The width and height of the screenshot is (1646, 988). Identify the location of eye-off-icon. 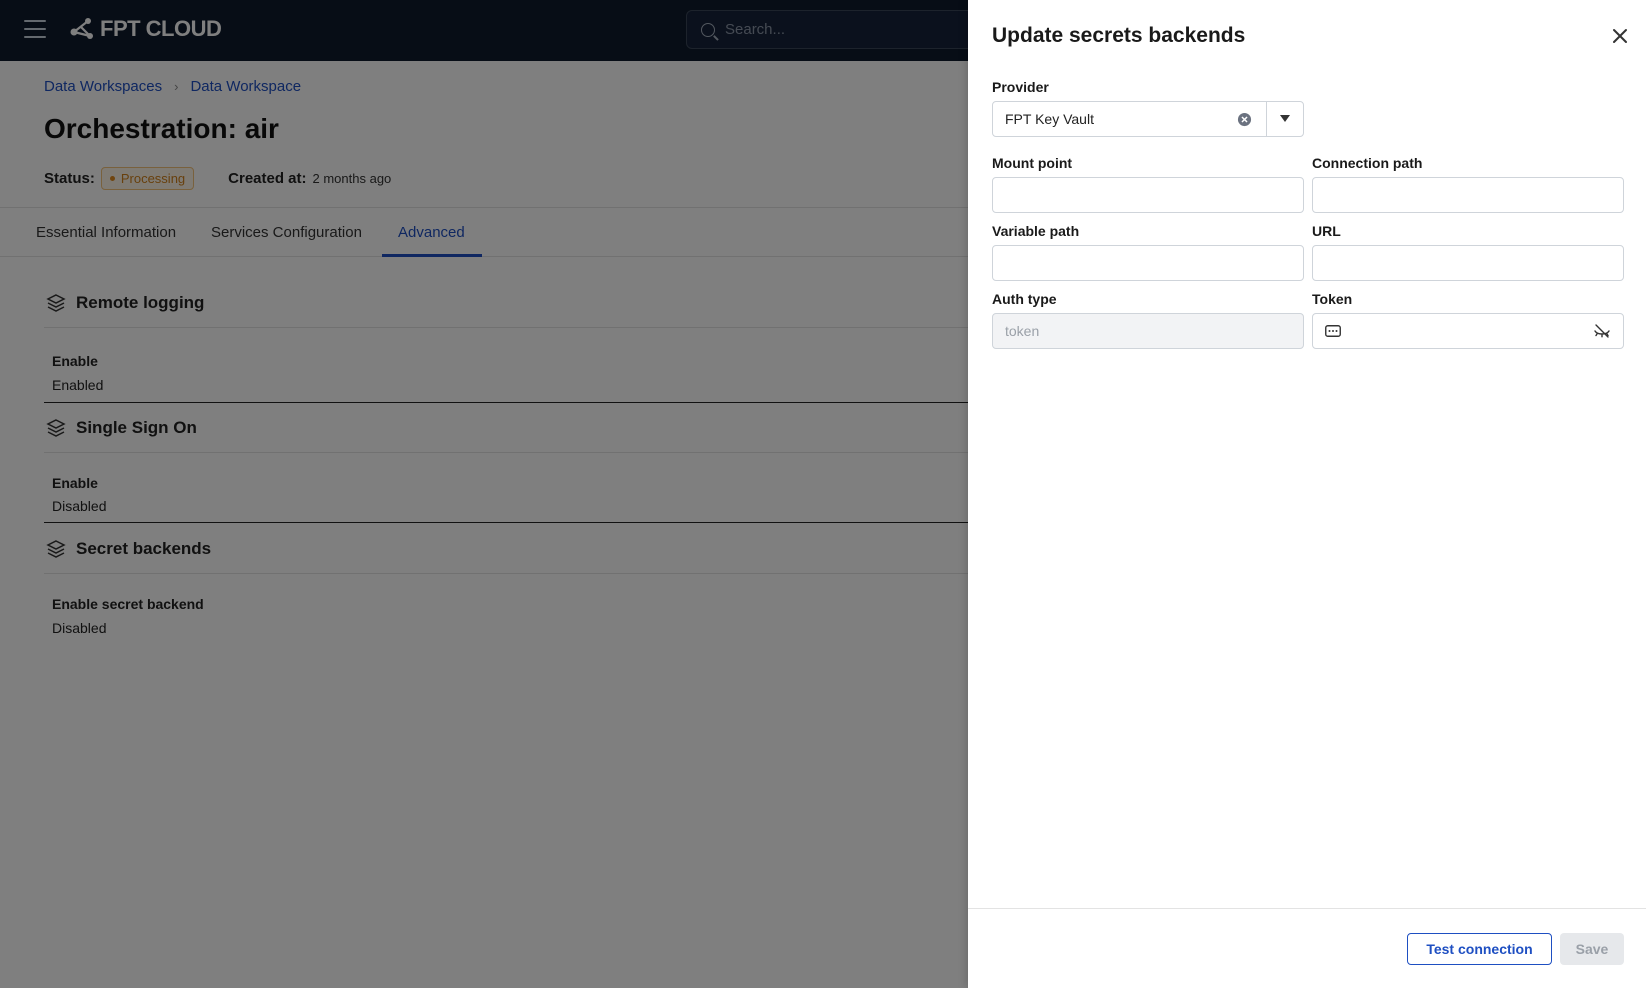
(1602, 331).